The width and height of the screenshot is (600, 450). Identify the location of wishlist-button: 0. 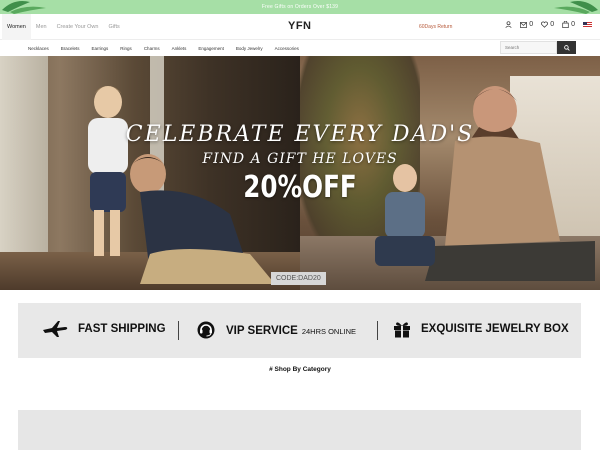
(547, 24).